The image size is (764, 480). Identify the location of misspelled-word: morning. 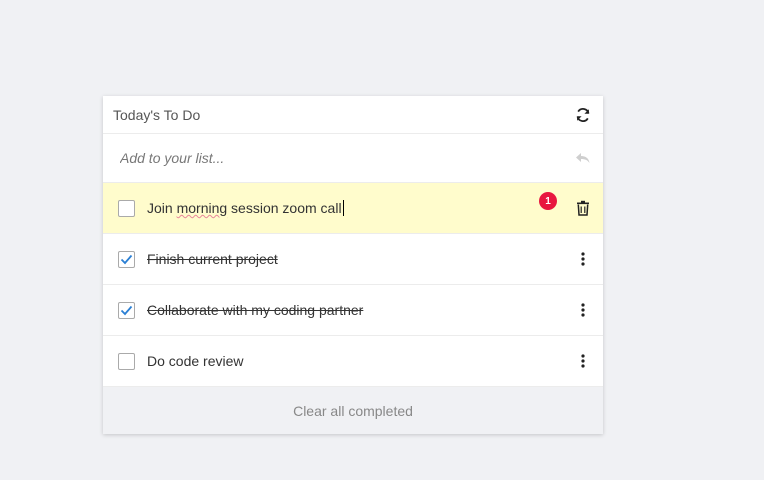
(202, 208).